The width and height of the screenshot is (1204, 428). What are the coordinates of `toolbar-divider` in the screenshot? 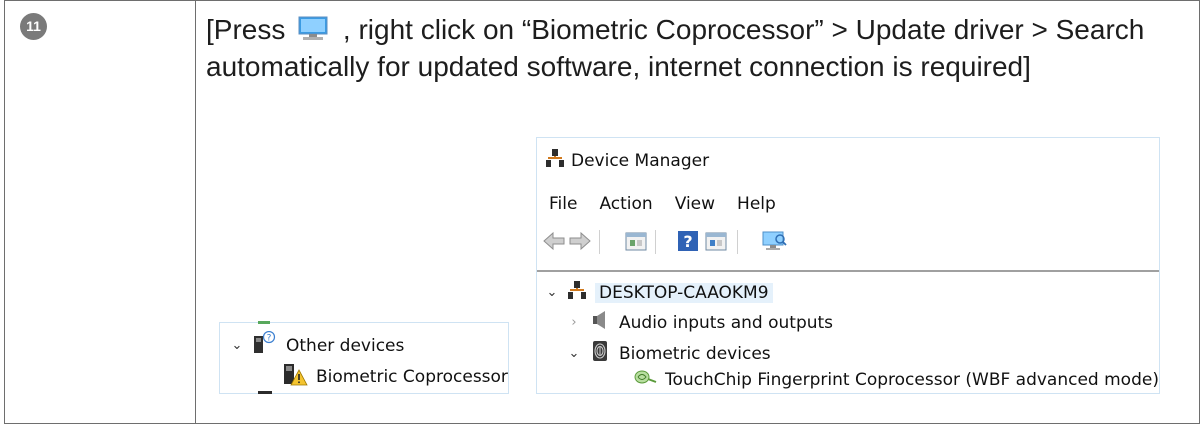 It's located at (848, 271).